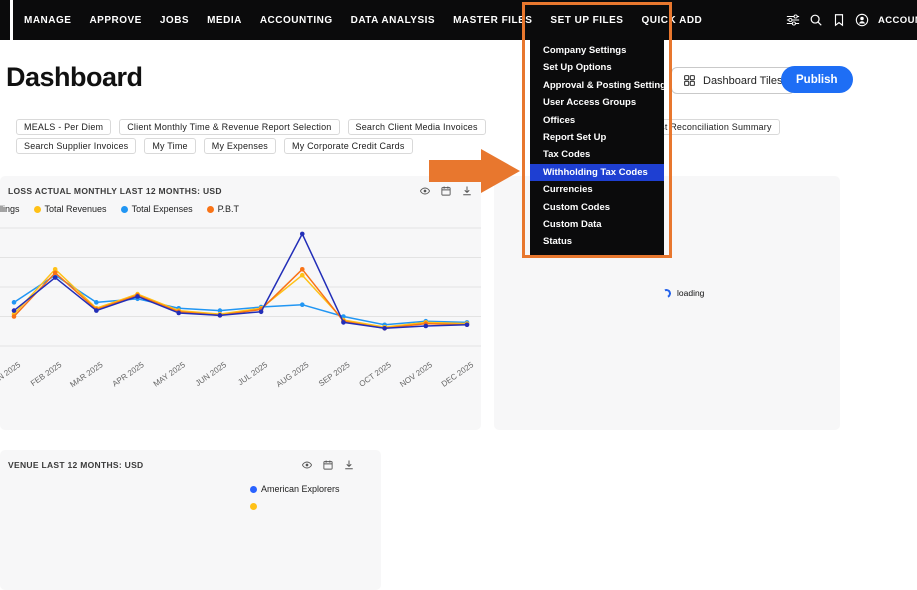  I want to click on x-axis-label: MAR 2025, so click(86, 374).